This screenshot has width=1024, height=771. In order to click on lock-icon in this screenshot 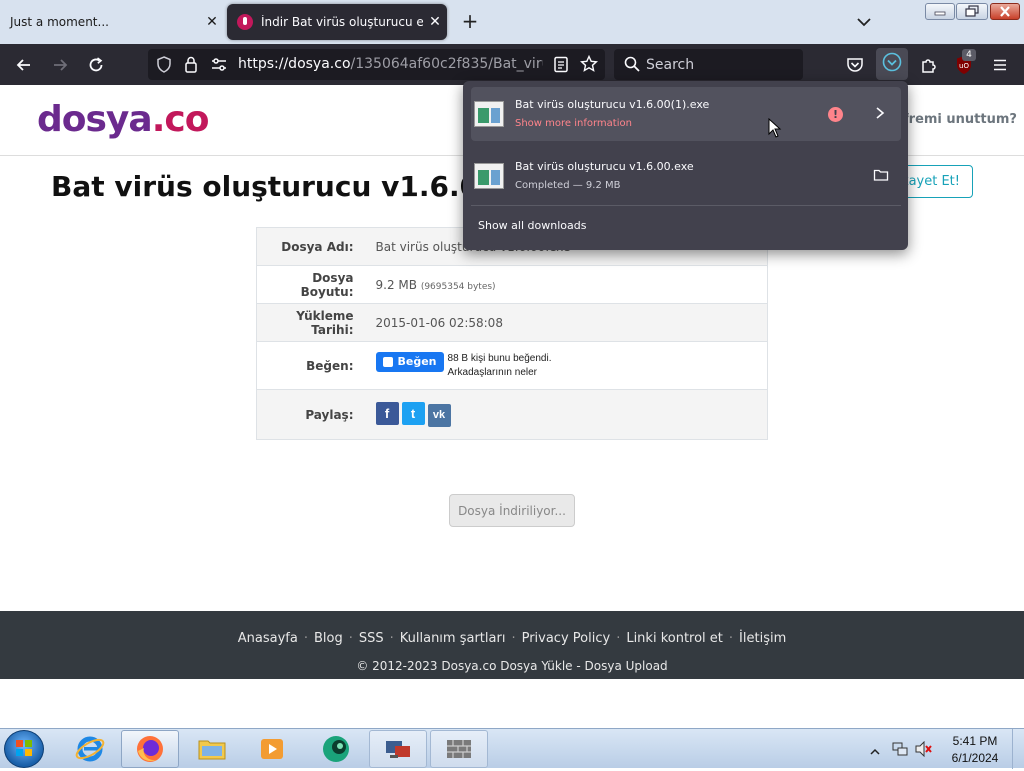, I will do `click(191, 66)`.